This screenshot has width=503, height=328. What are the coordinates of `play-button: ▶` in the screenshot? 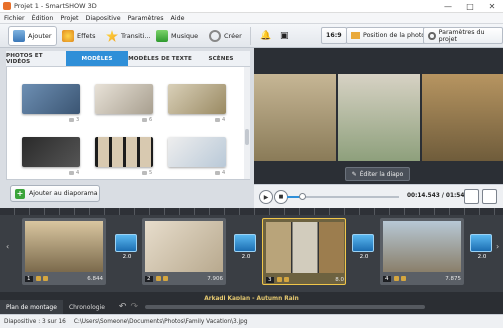 It's located at (266, 197).